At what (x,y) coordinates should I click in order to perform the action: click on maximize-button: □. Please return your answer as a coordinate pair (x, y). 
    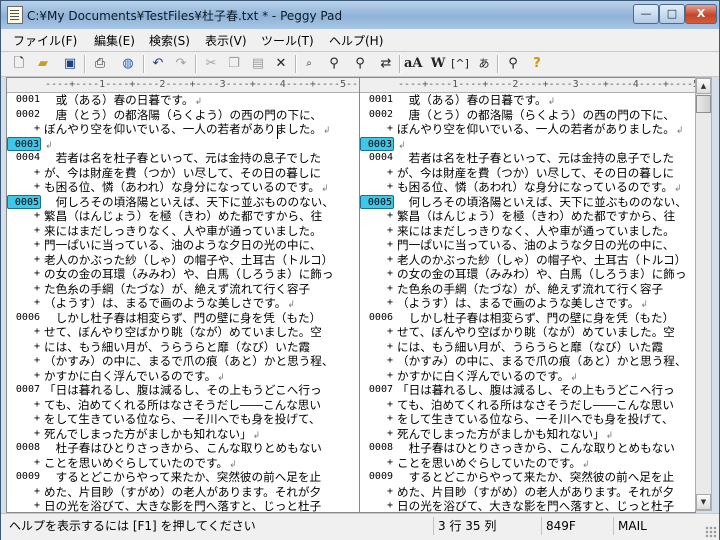
    Looking at the image, I should click on (672, 14).